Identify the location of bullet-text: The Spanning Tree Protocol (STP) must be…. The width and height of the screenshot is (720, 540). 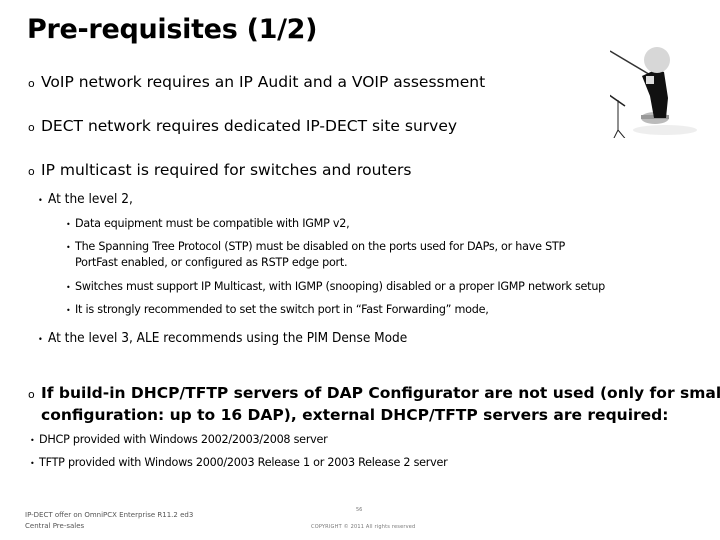
(320, 246).